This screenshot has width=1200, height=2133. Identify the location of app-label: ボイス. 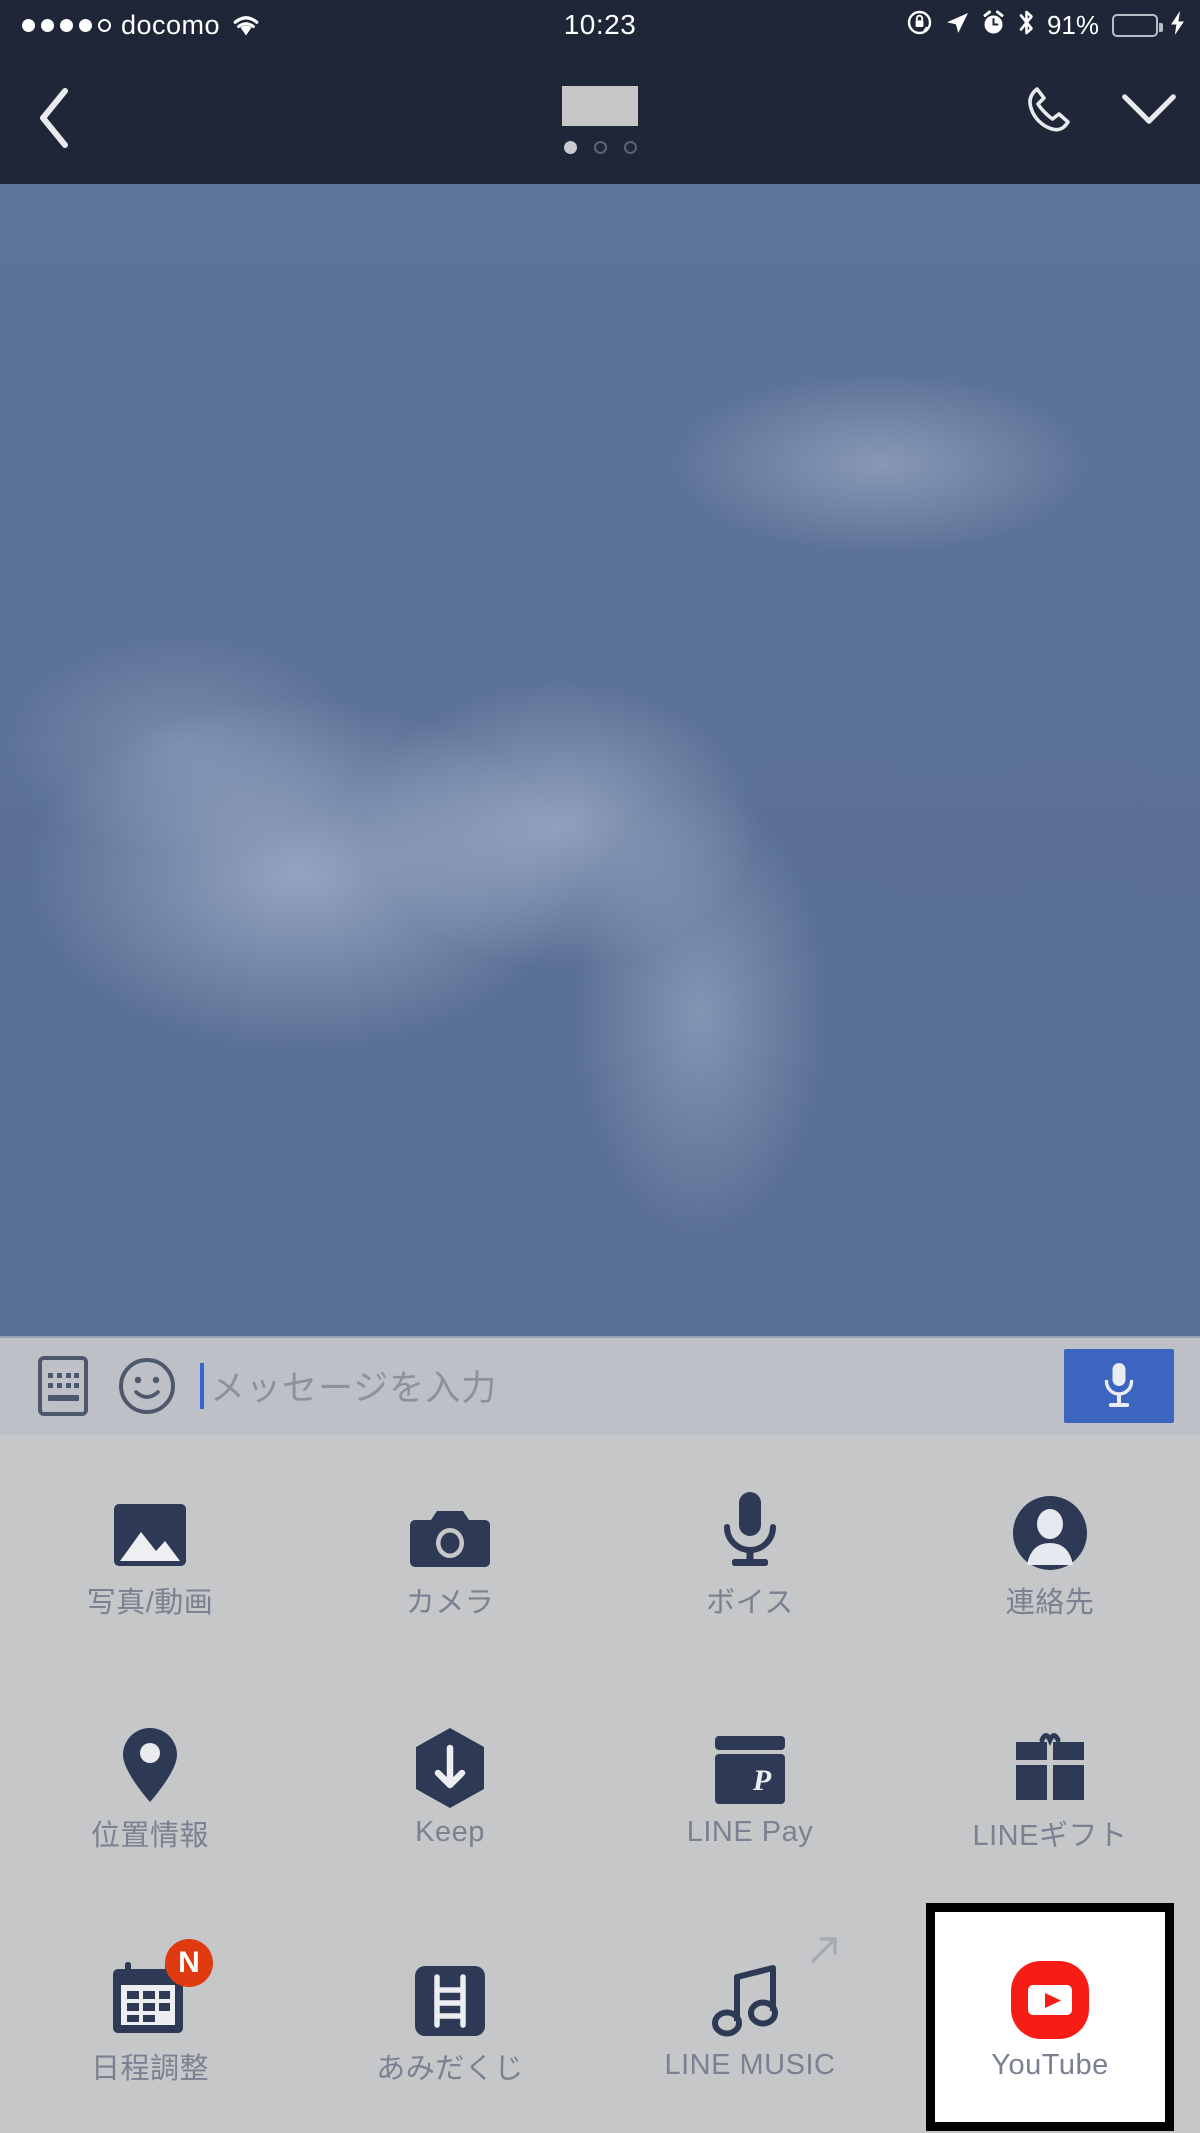
(750, 1603).